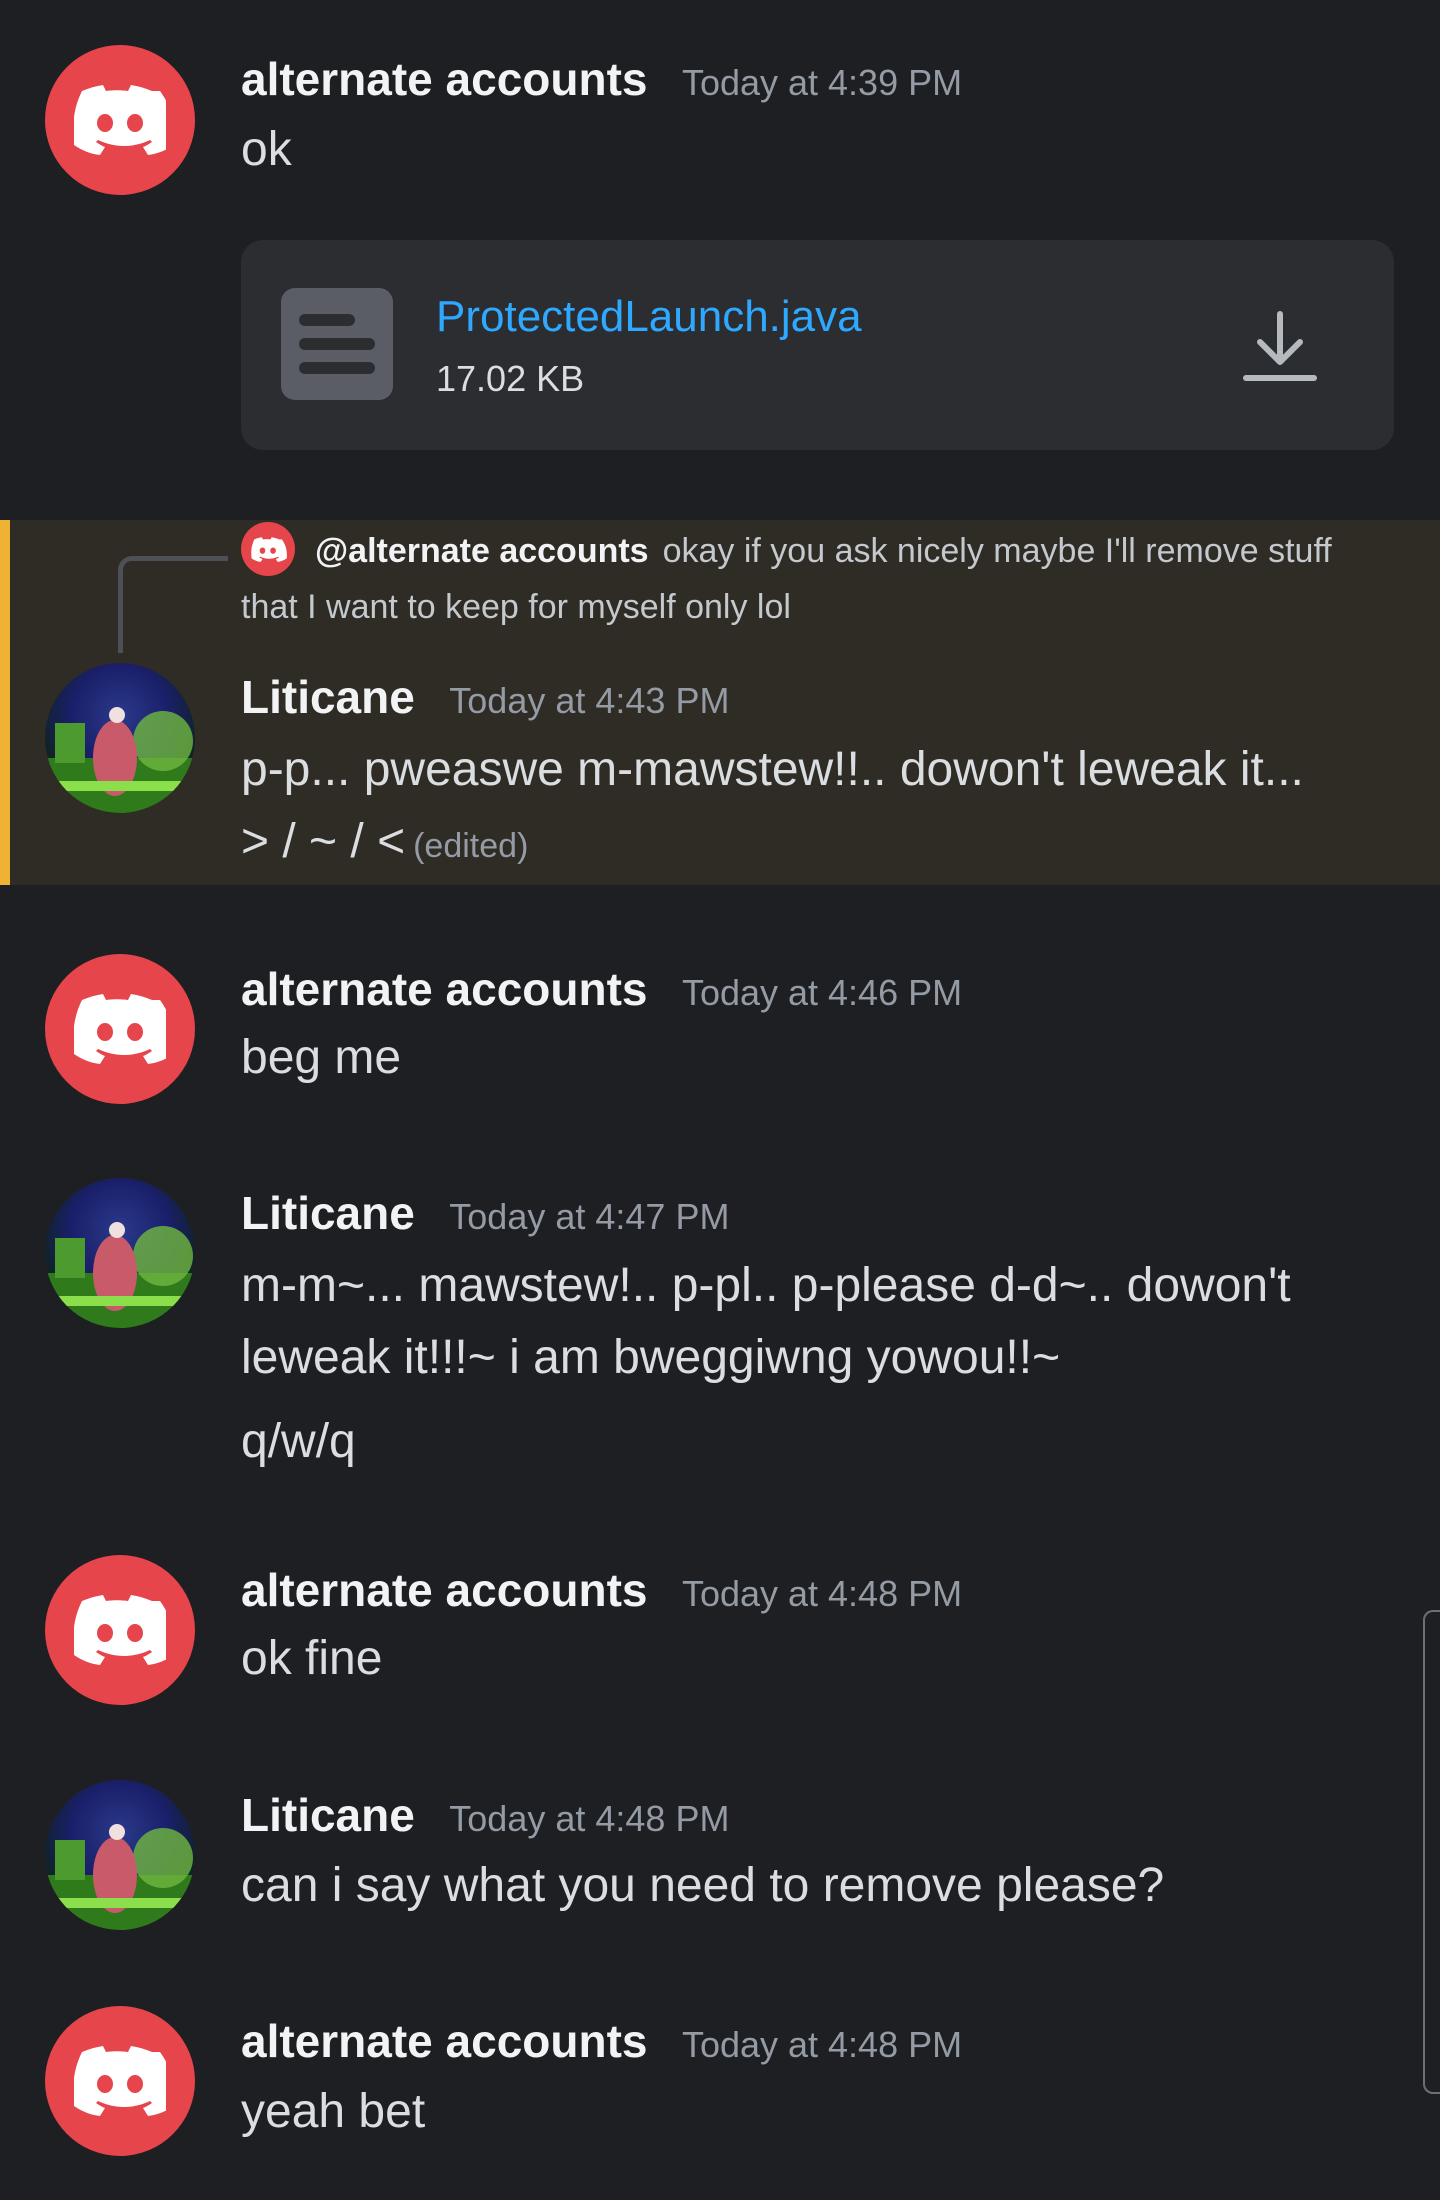  What do you see at coordinates (822, 992) in the screenshot?
I see `timestamp: Today at 4:46 PM` at bounding box center [822, 992].